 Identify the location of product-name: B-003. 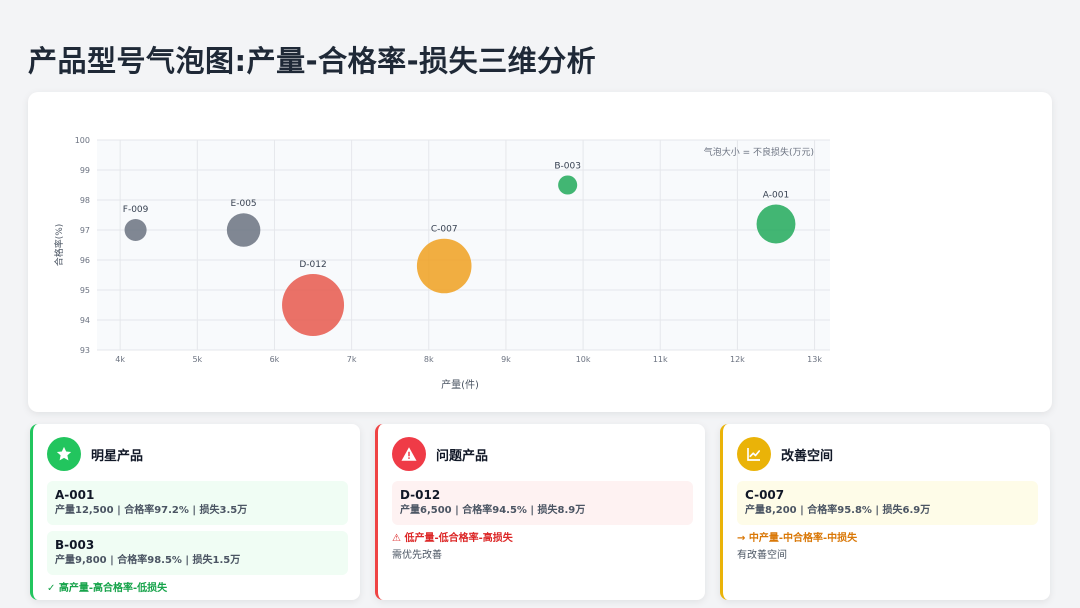
(75, 545).